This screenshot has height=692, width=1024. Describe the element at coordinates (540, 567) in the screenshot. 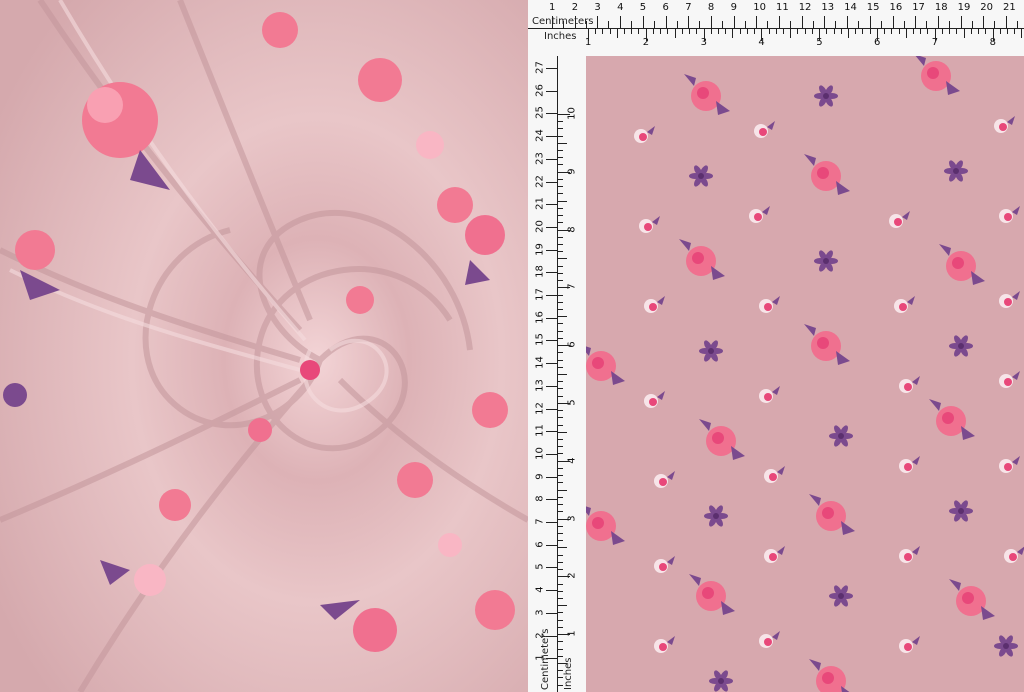

I see `side-cm-number: 5` at that location.